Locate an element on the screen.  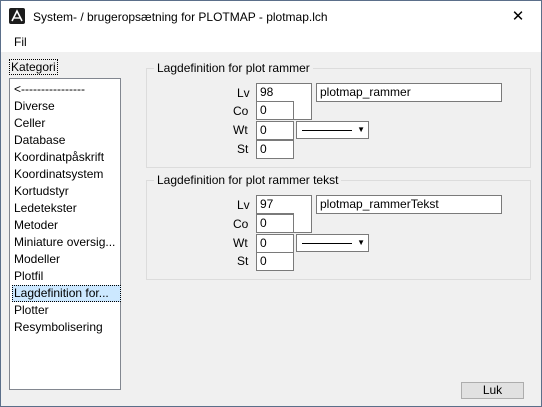
list-item: Koordinatsystem is located at coordinates (66, 174).